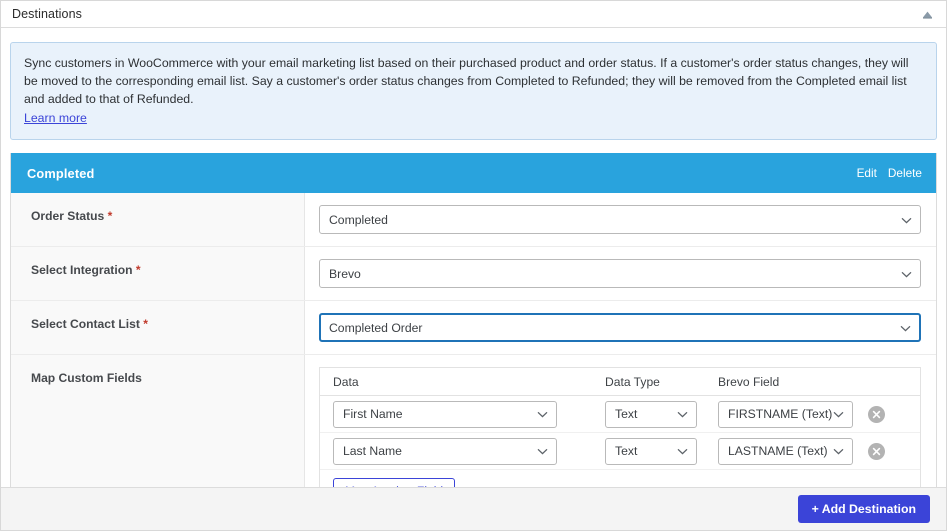  Describe the element at coordinates (620, 273) in the screenshot. I see `integration-select: Brevo` at that location.